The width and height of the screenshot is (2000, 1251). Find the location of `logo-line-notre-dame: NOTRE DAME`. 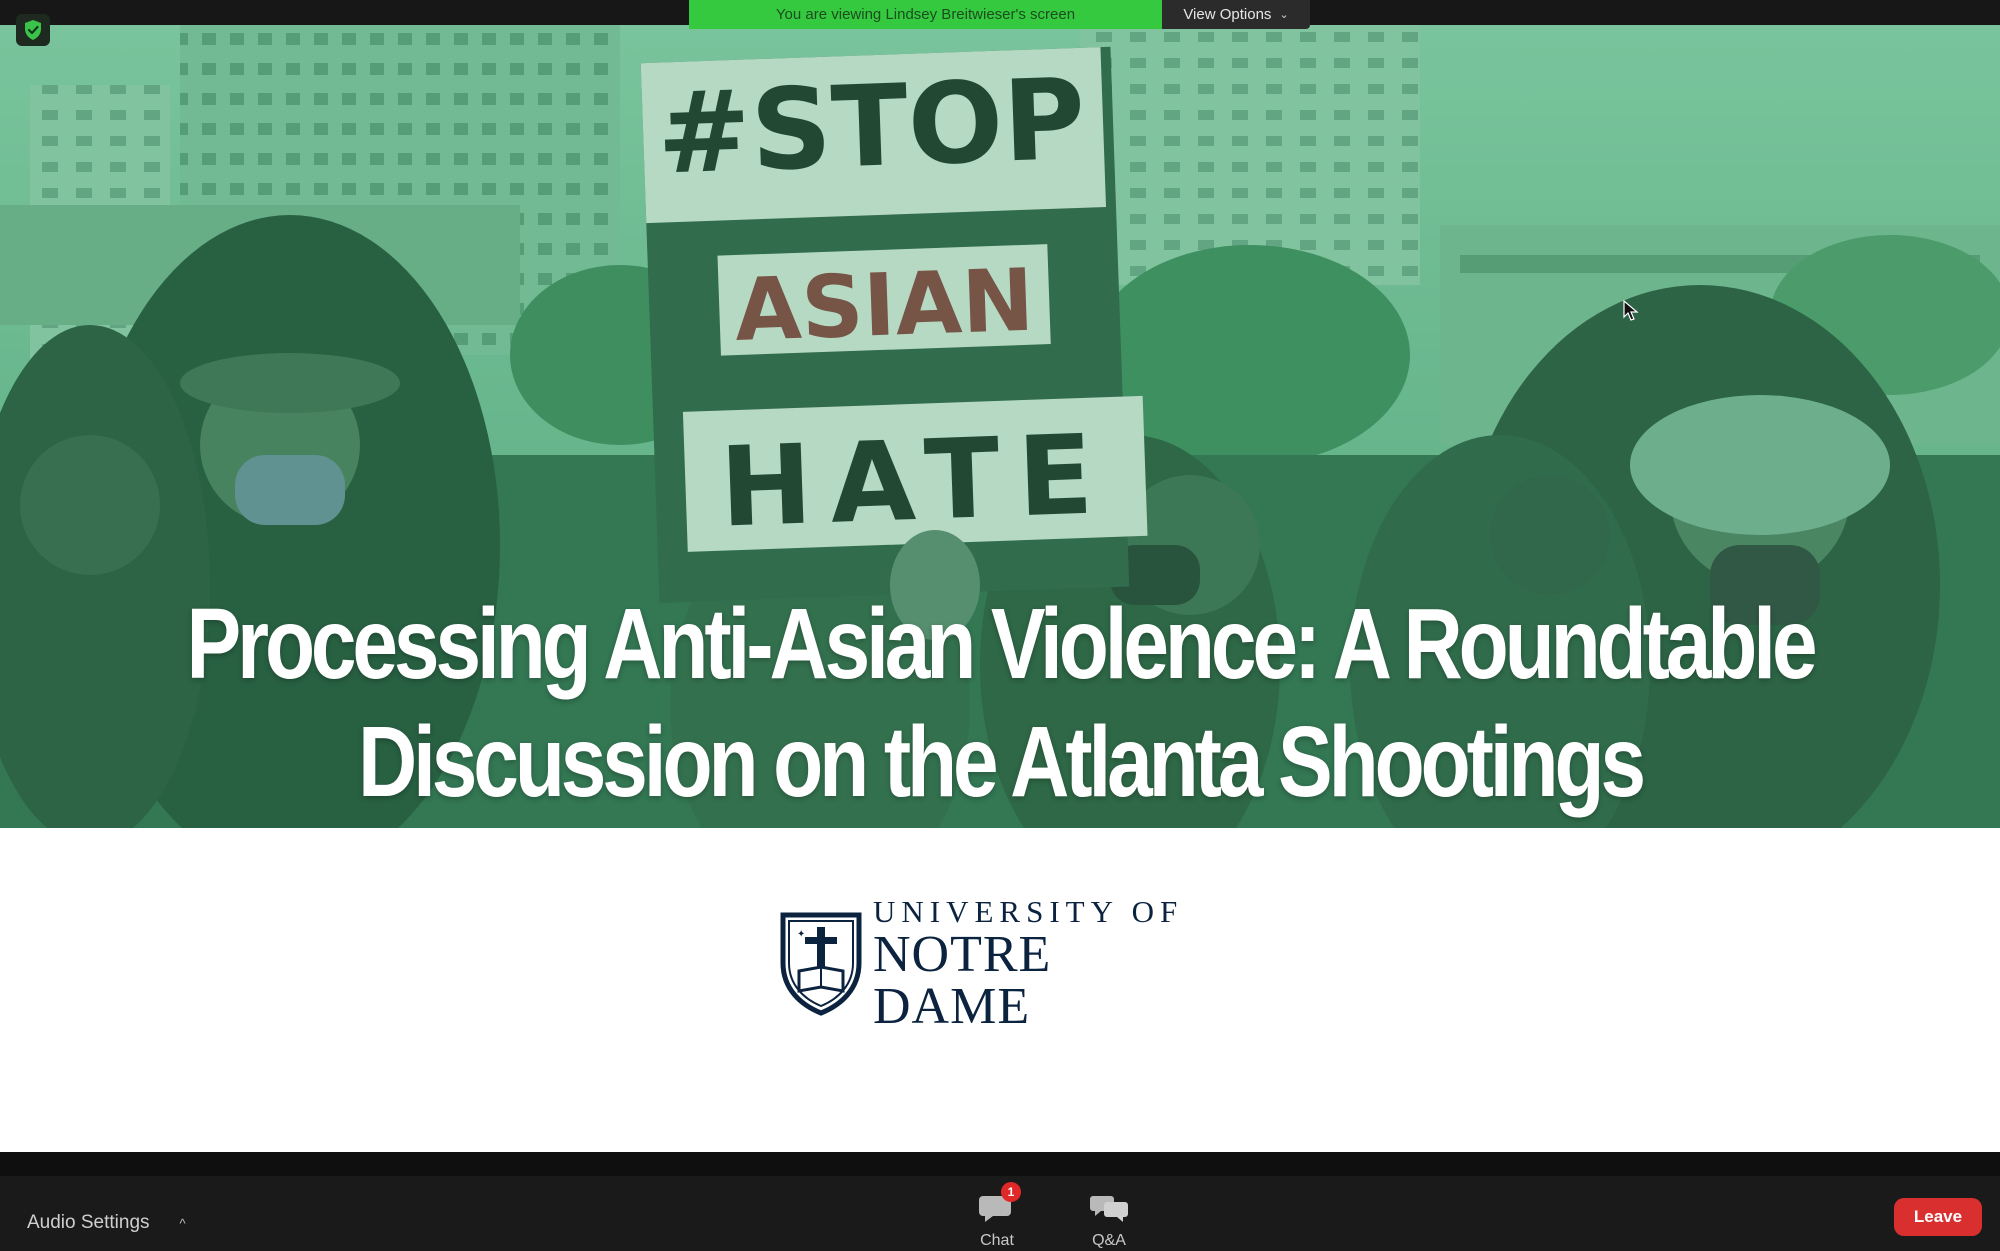

logo-line-notre-dame: NOTRE DAME is located at coordinates (962, 980).